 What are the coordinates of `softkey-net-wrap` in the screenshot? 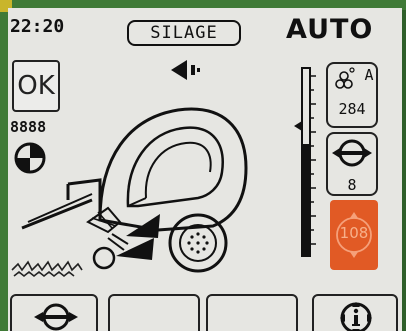 It's located at (54, 312).